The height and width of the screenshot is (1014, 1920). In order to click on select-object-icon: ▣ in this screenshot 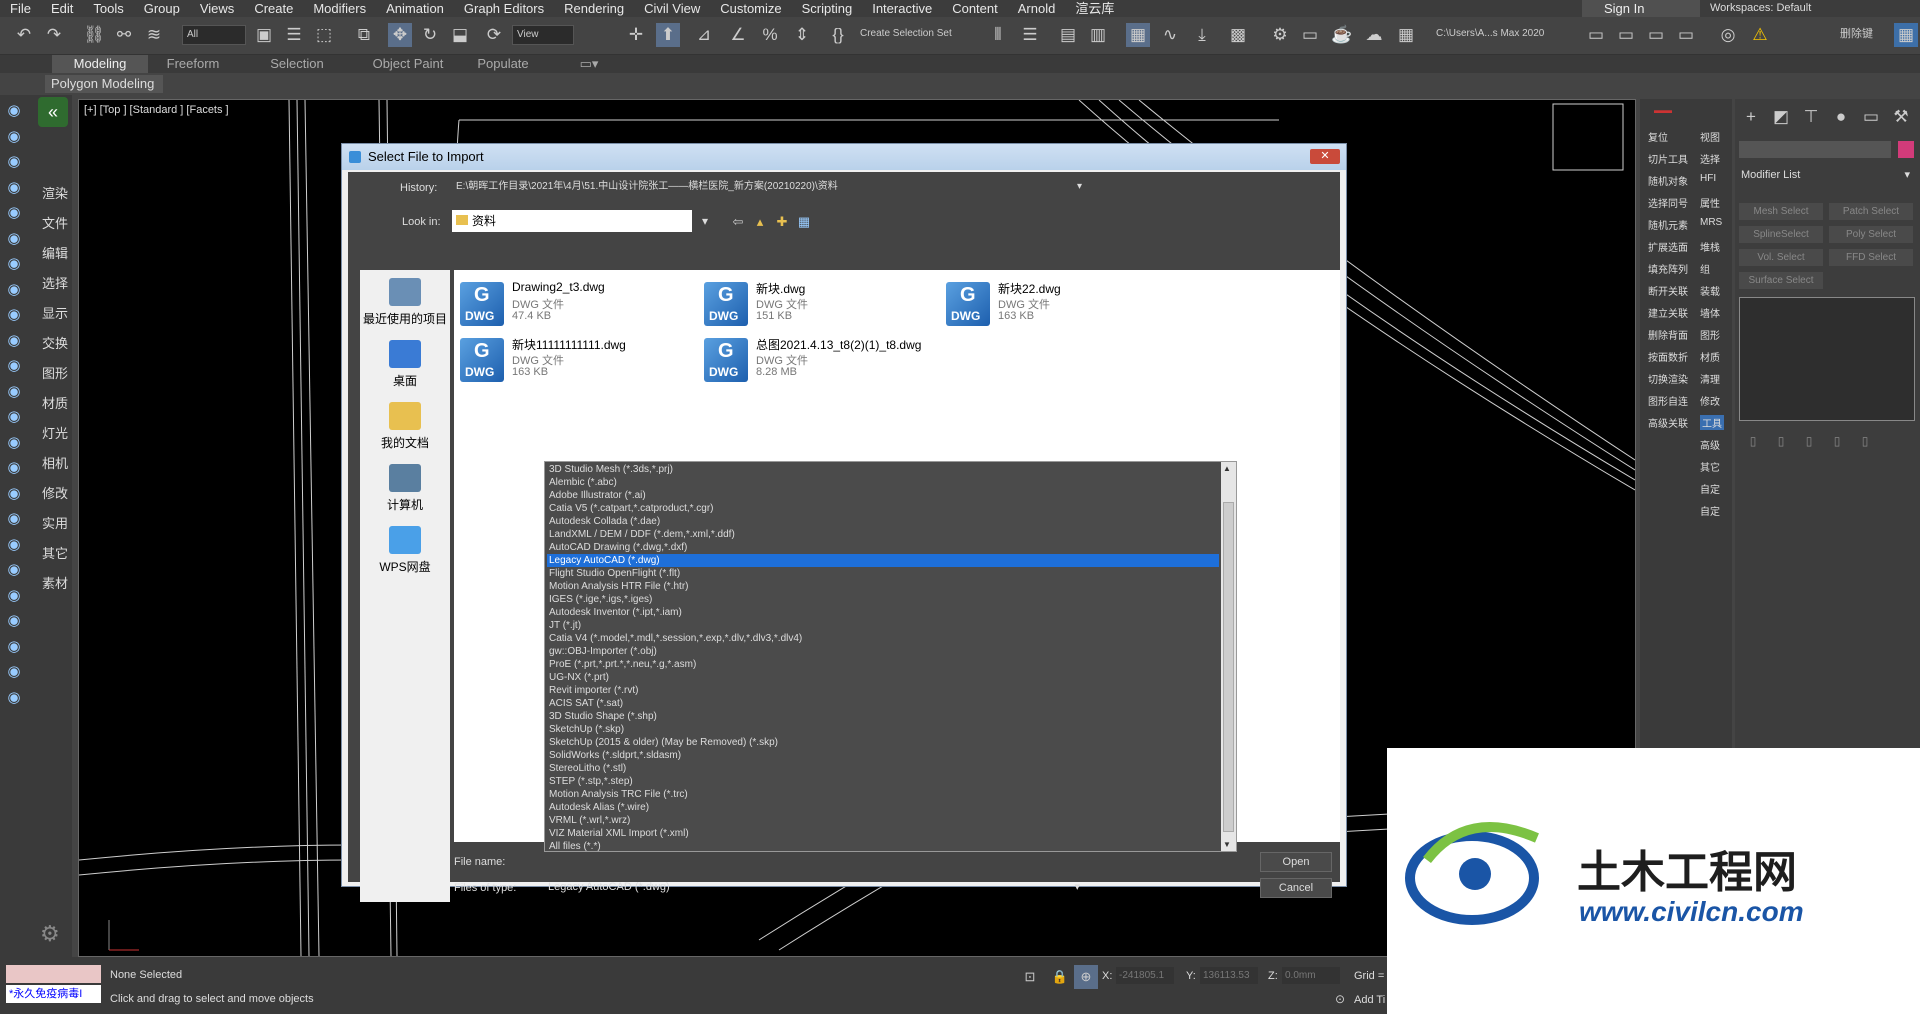, I will do `click(264, 35)`.